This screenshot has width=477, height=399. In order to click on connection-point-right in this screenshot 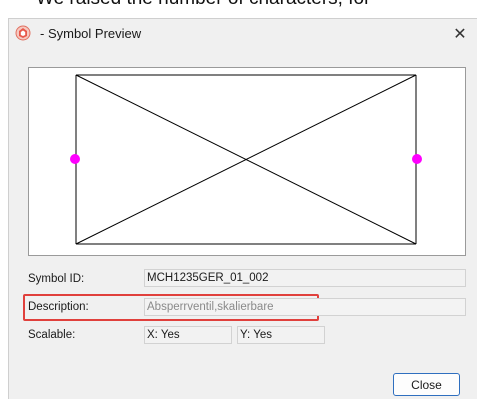, I will do `click(417, 159)`.